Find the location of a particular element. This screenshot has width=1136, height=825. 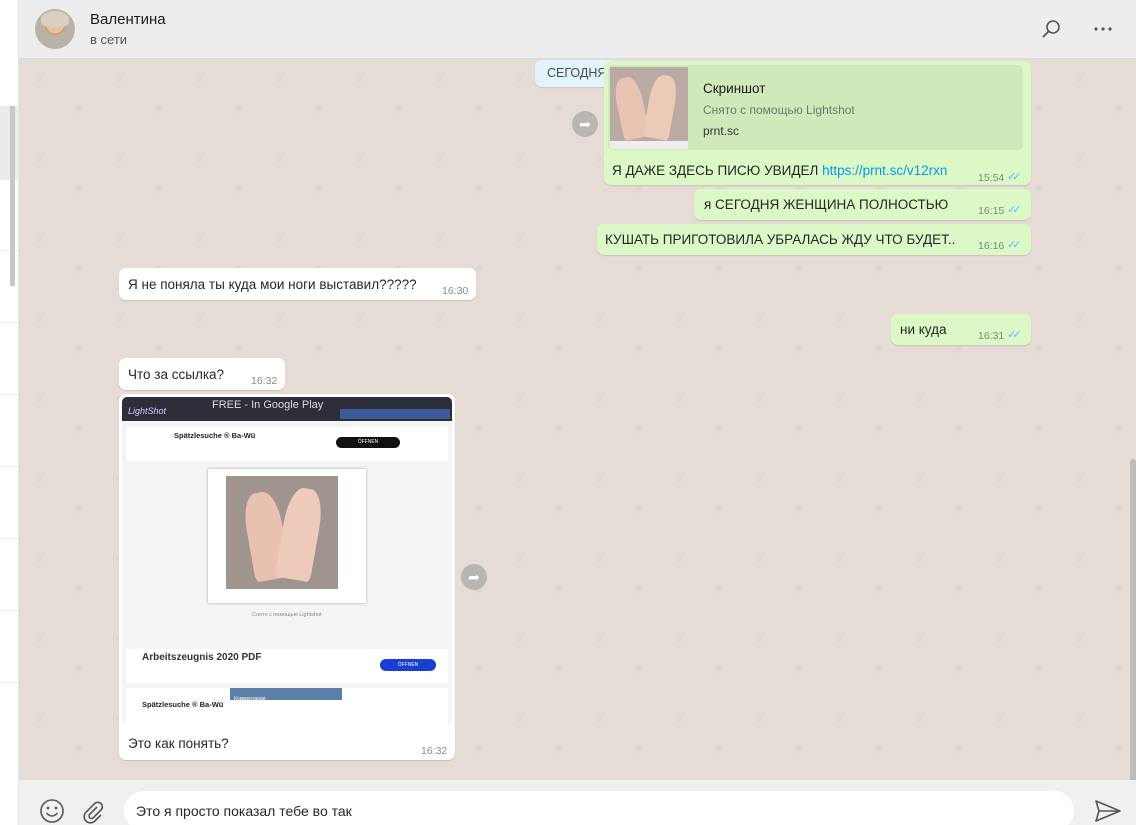

search-icon is located at coordinates (1052, 29).